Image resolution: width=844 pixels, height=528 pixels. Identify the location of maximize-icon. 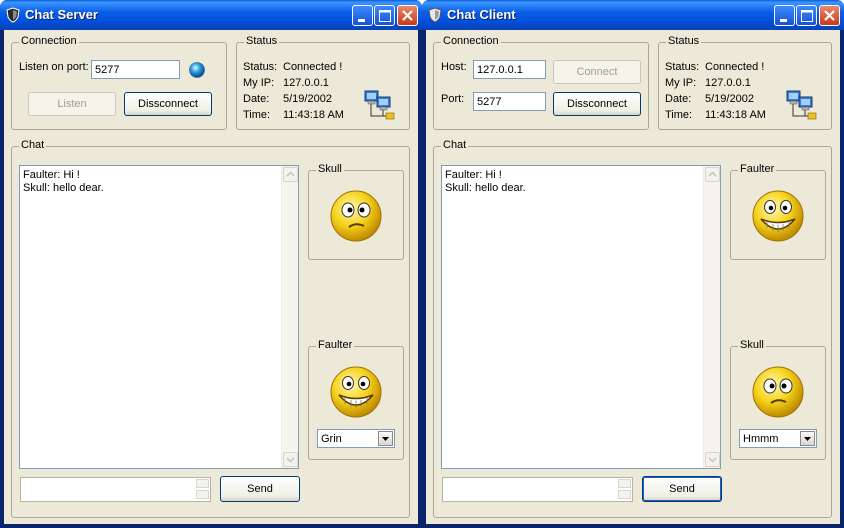
(385, 16).